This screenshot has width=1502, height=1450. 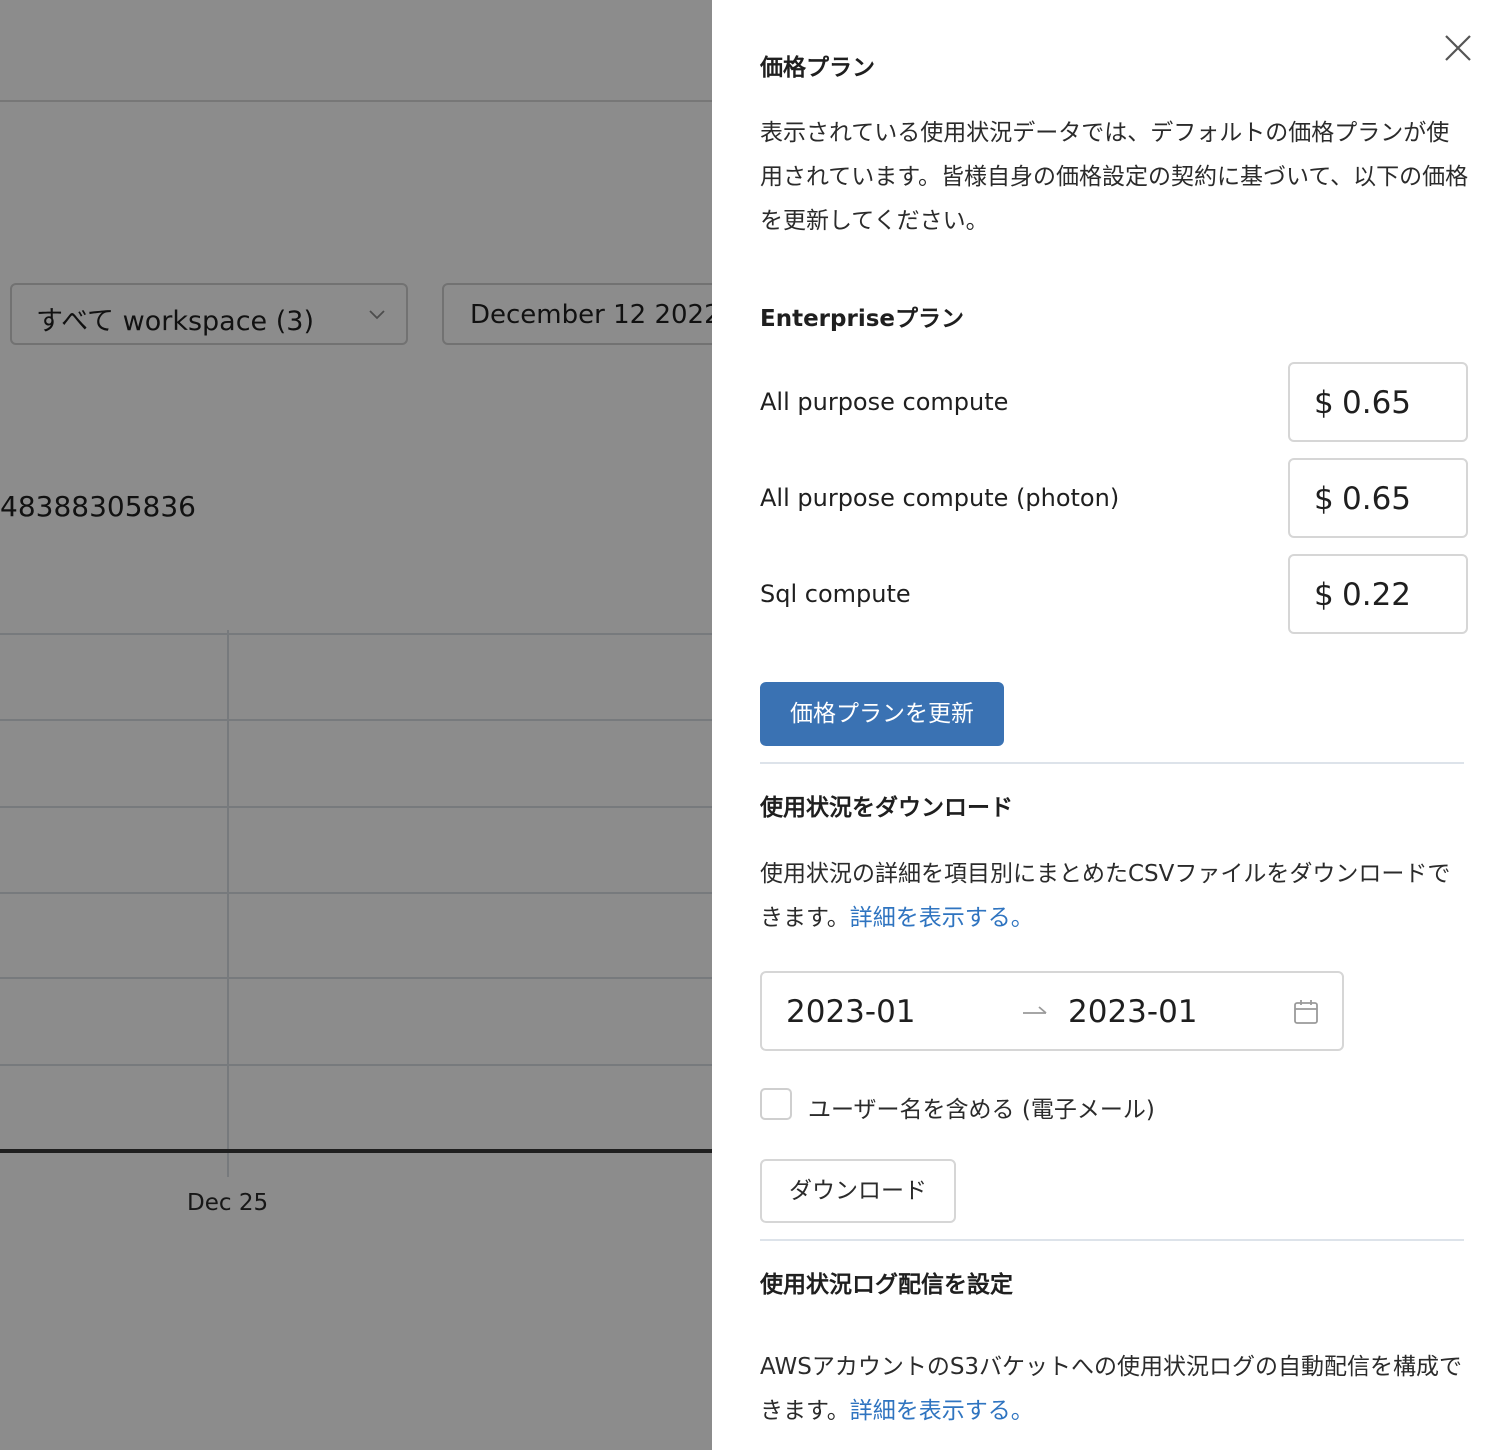 I want to click on range-end: 2023-01, so click(x=1133, y=1012).